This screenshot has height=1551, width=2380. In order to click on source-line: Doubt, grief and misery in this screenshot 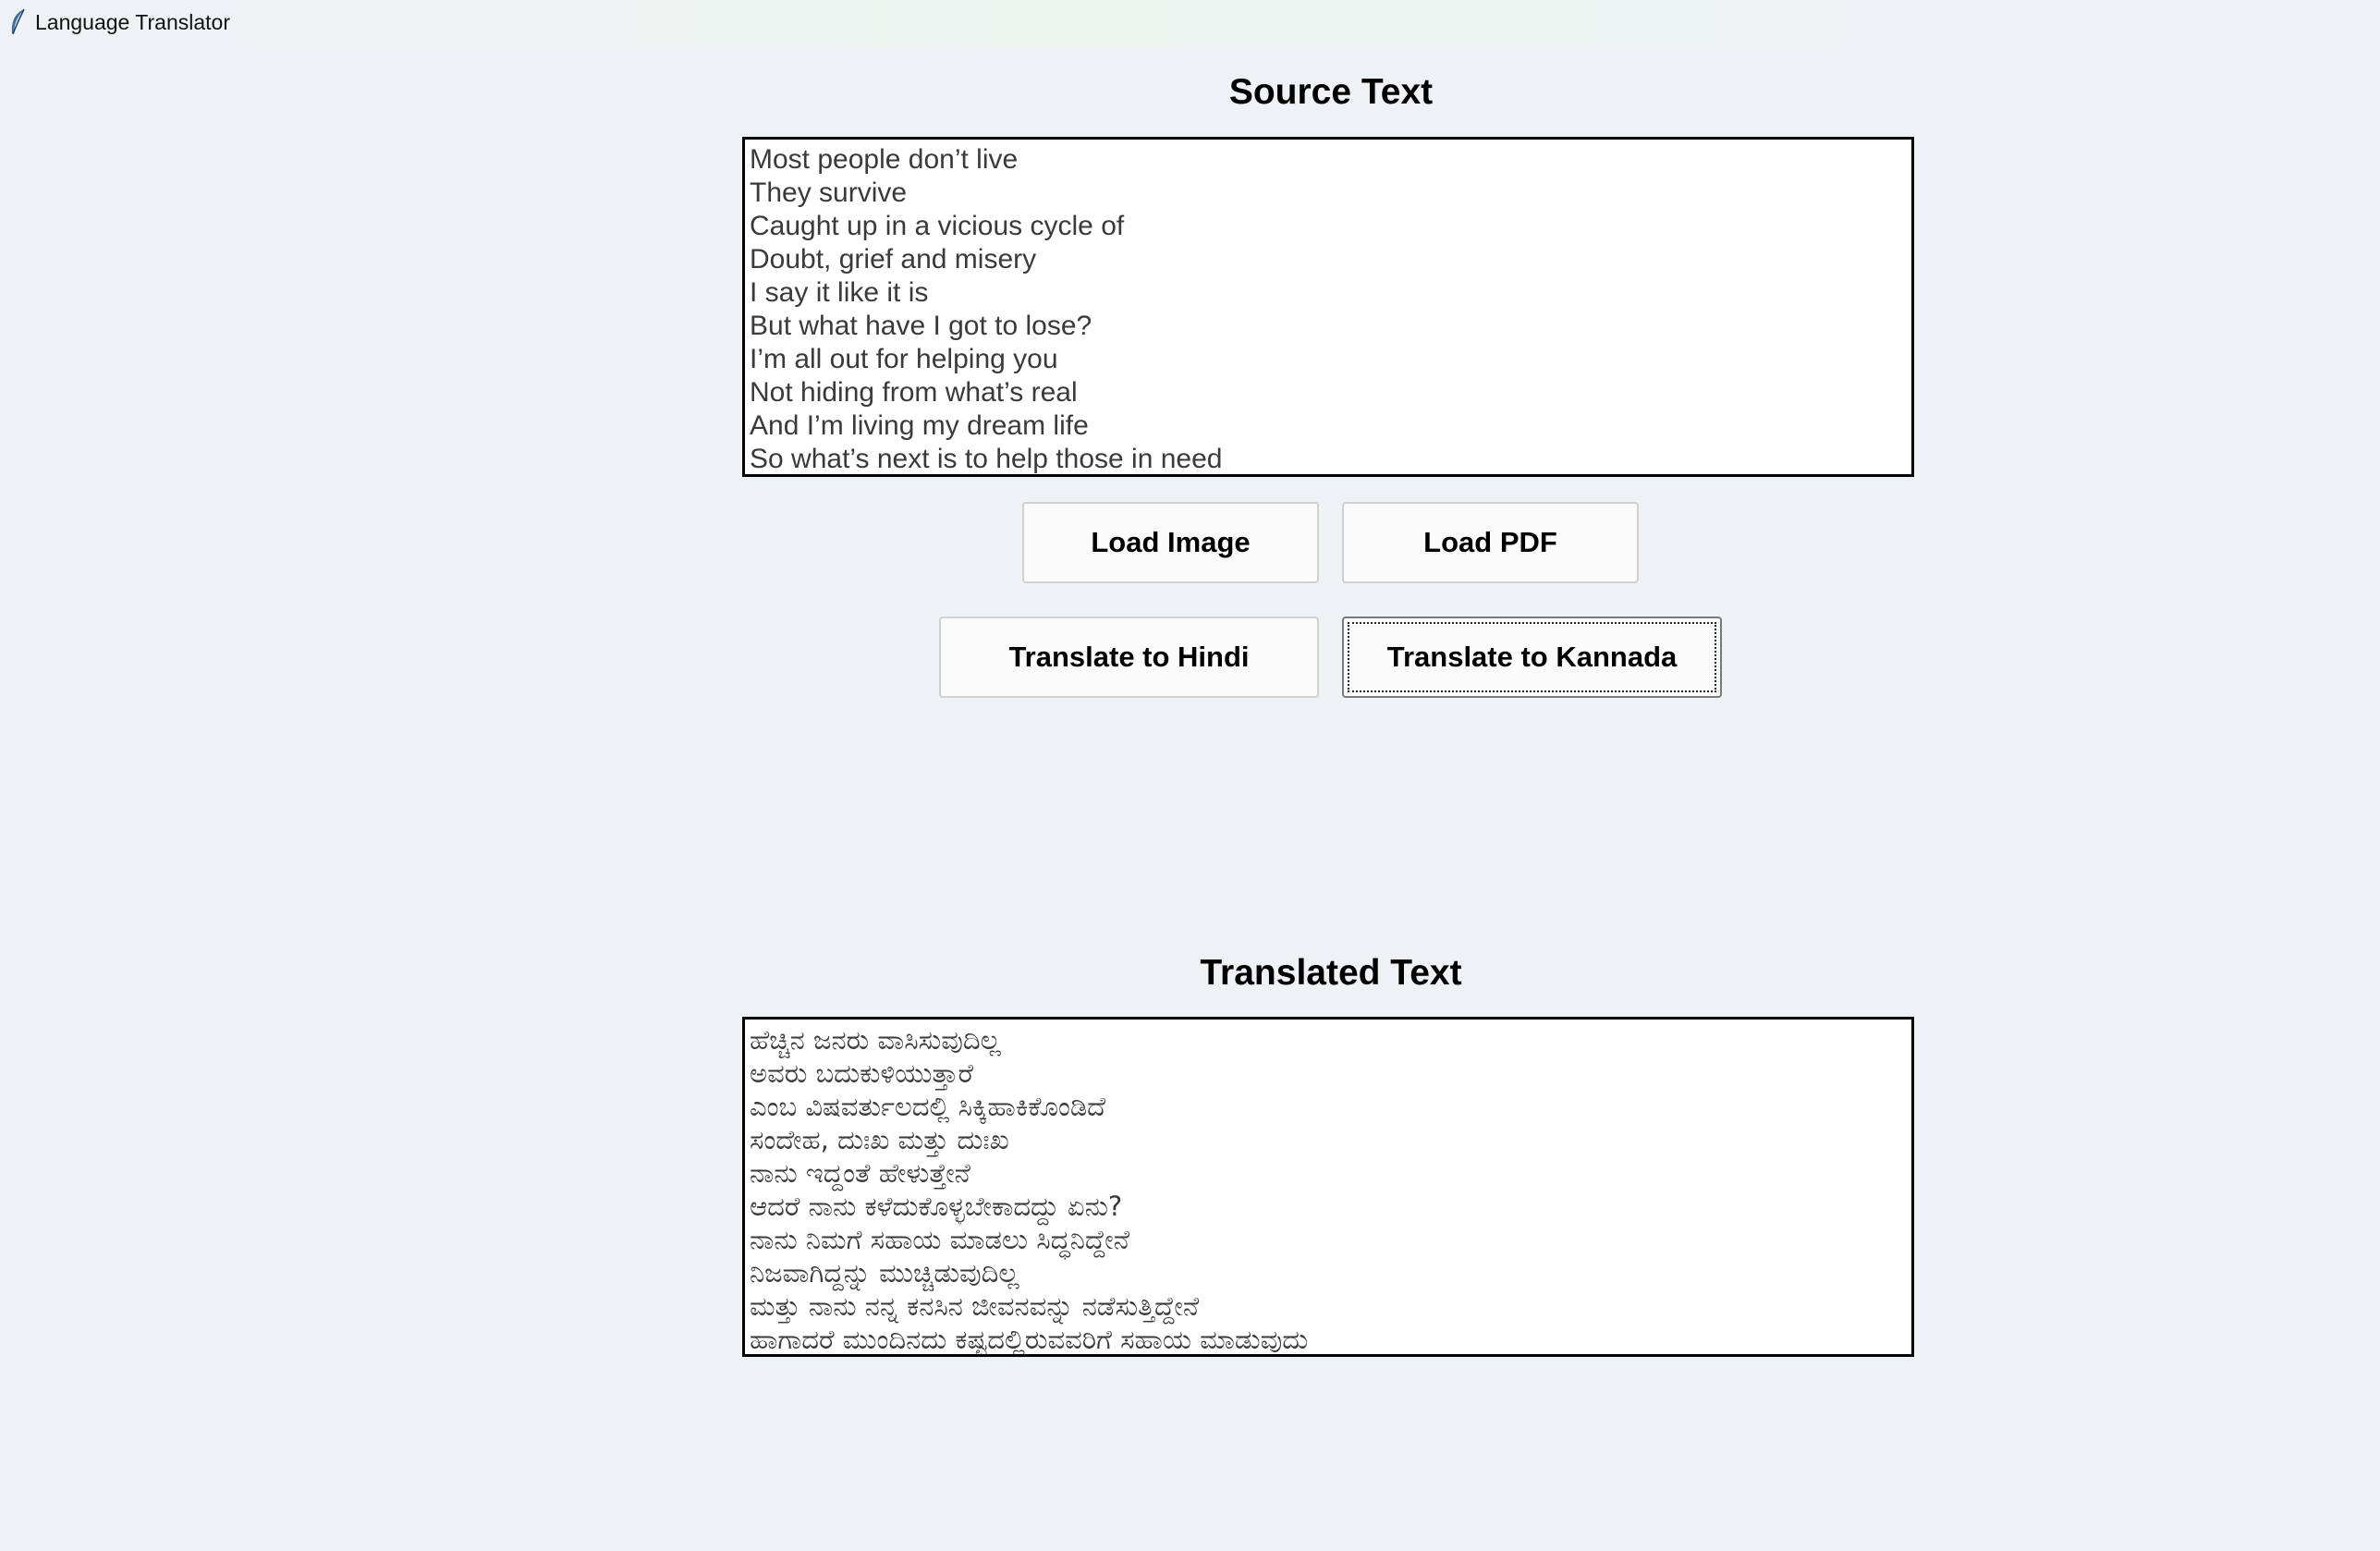, I will do `click(893, 259)`.